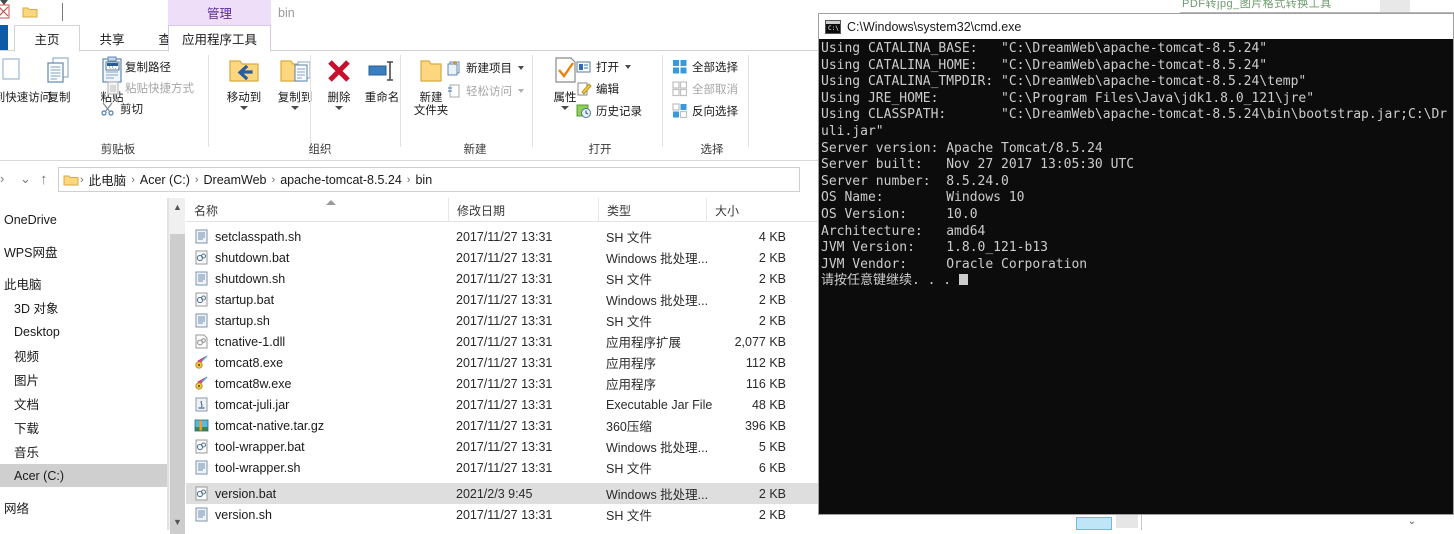 Image resolution: width=1454 pixels, height=534 pixels. Describe the element at coordinates (83, 283) in the screenshot. I see `sidebar-item-this-pc: 此电脑` at that location.